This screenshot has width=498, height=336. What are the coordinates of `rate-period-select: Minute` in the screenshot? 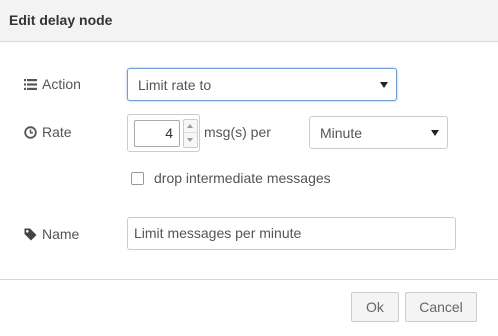 It's located at (378, 132).